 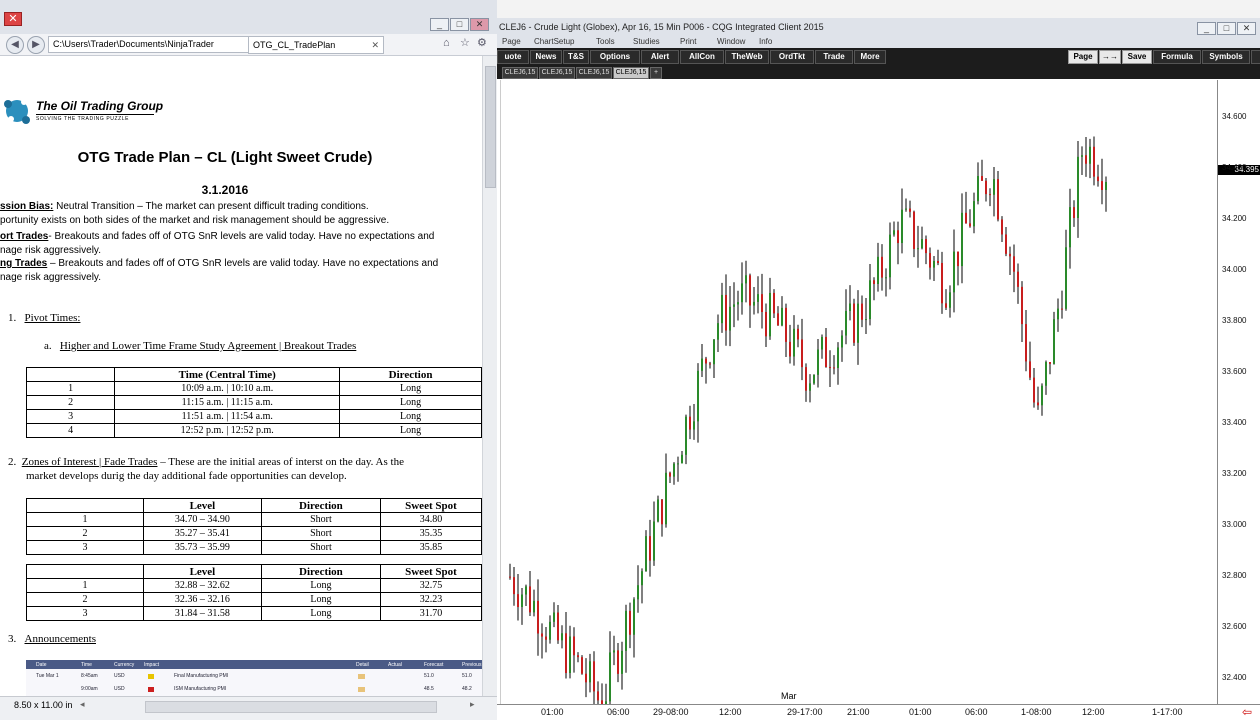 What do you see at coordinates (1083, 57) in the screenshot?
I see `toolbar-right-button: Page` at bounding box center [1083, 57].